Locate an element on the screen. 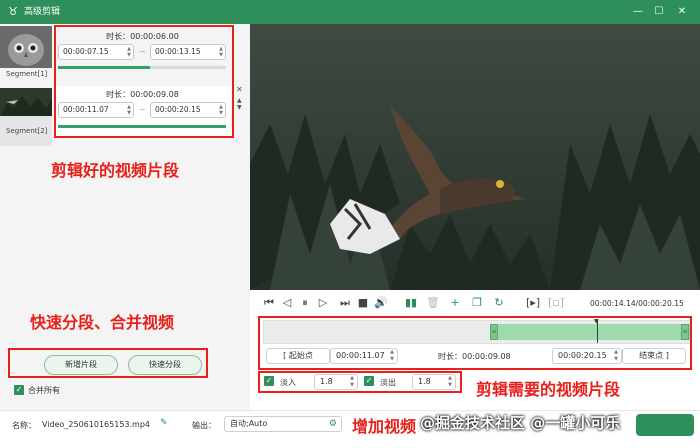 The width and height of the screenshot is (700, 448). selected-range is located at coordinates (592, 332).